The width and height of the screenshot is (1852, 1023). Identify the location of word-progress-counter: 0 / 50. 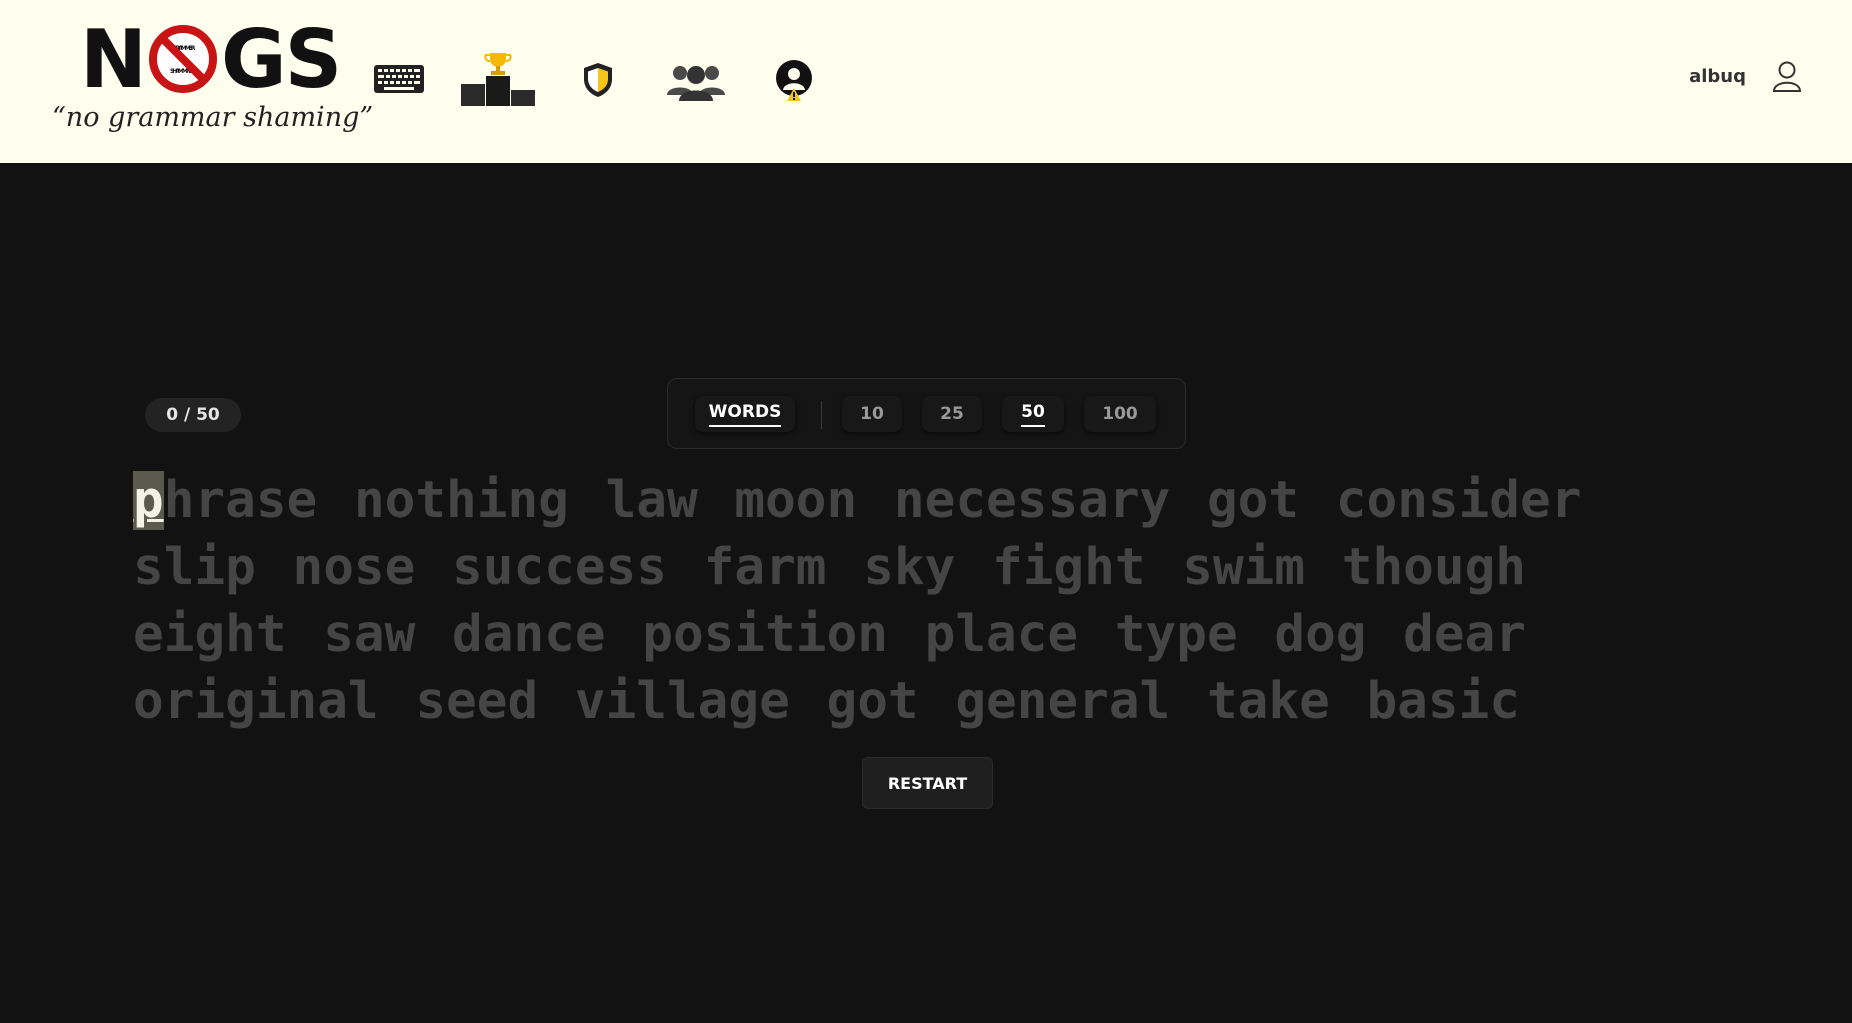
(193, 415).